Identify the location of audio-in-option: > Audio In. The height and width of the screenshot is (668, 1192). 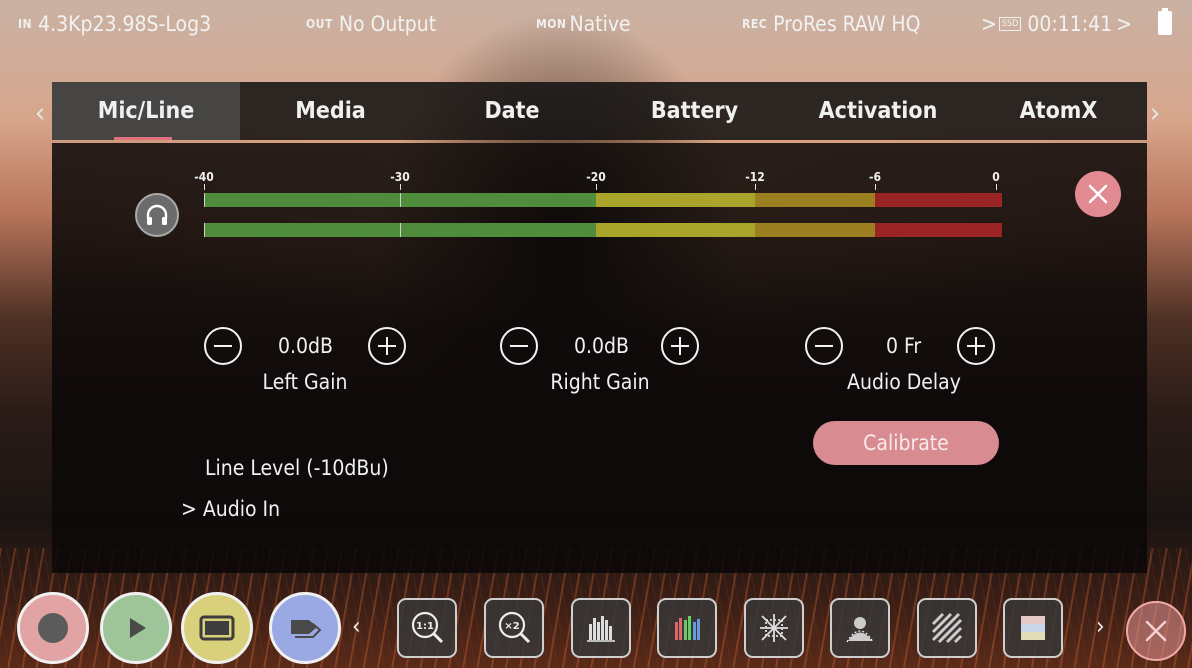
(230, 509).